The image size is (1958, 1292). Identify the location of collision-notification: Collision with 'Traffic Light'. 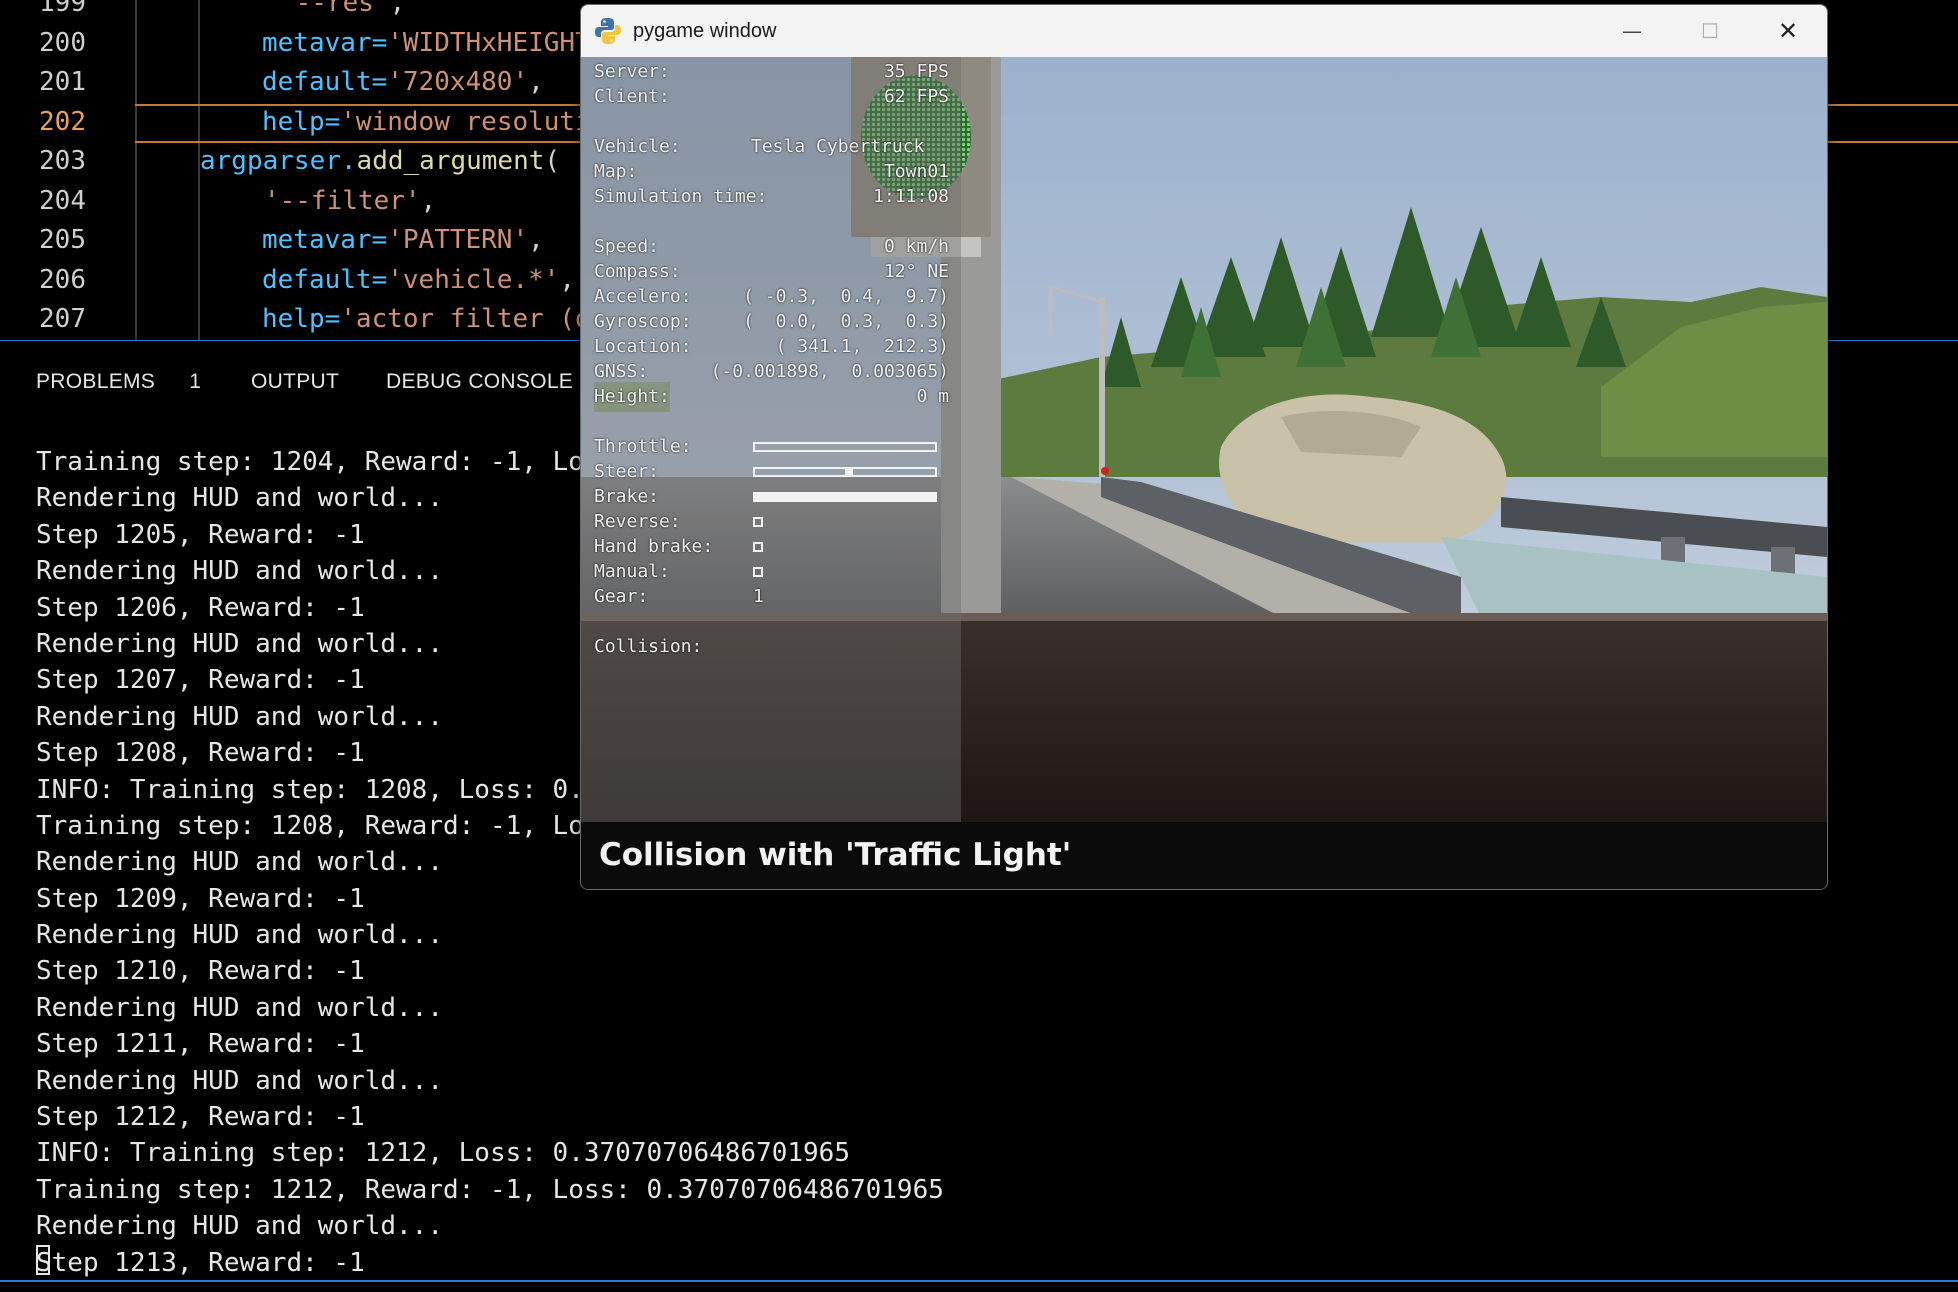
(1204, 855).